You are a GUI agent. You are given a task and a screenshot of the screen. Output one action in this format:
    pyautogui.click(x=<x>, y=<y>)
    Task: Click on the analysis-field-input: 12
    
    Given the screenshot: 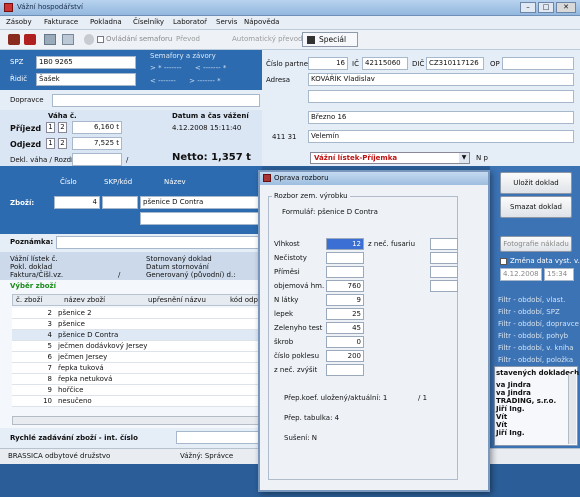 What is the action you would take?
    pyautogui.click(x=345, y=244)
    